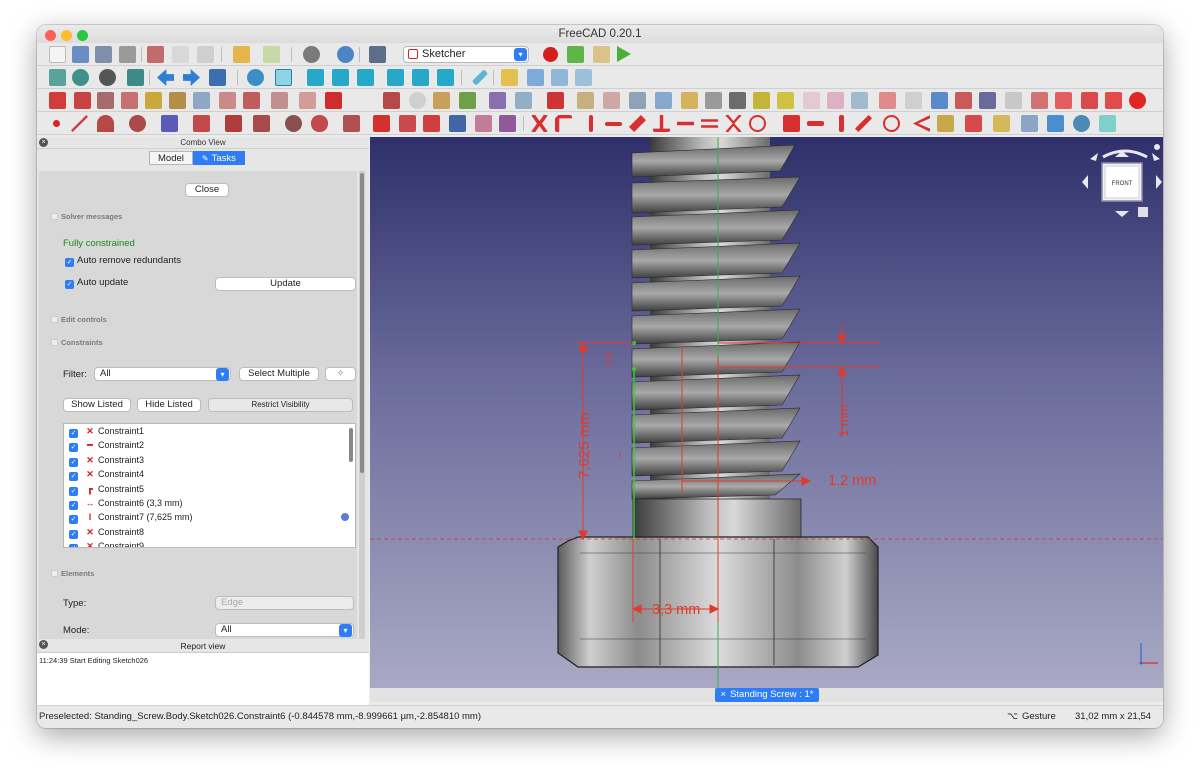  Describe the element at coordinates (201, 100) in the screenshot. I see `reorient-sketch-icon` at that location.